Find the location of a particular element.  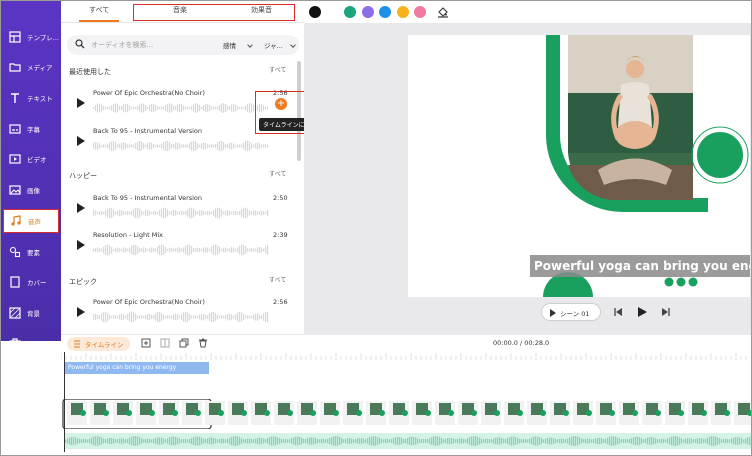

timeline-time: 00:00.0 / 00:28.0 is located at coordinates (521, 343).